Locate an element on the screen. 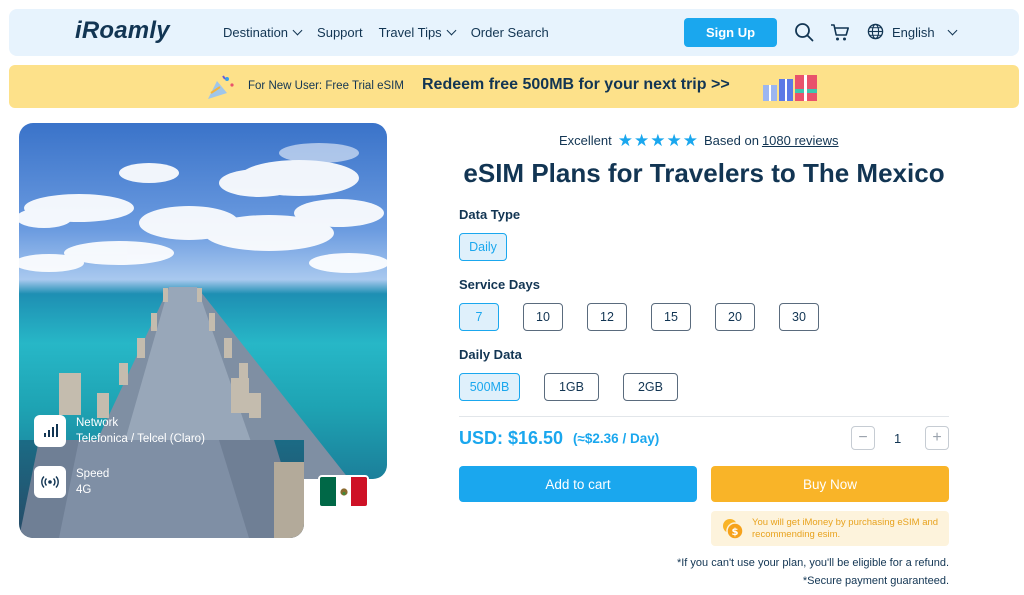 The image size is (1024, 595). nav-destination-label: Destination is located at coordinates (256, 32).